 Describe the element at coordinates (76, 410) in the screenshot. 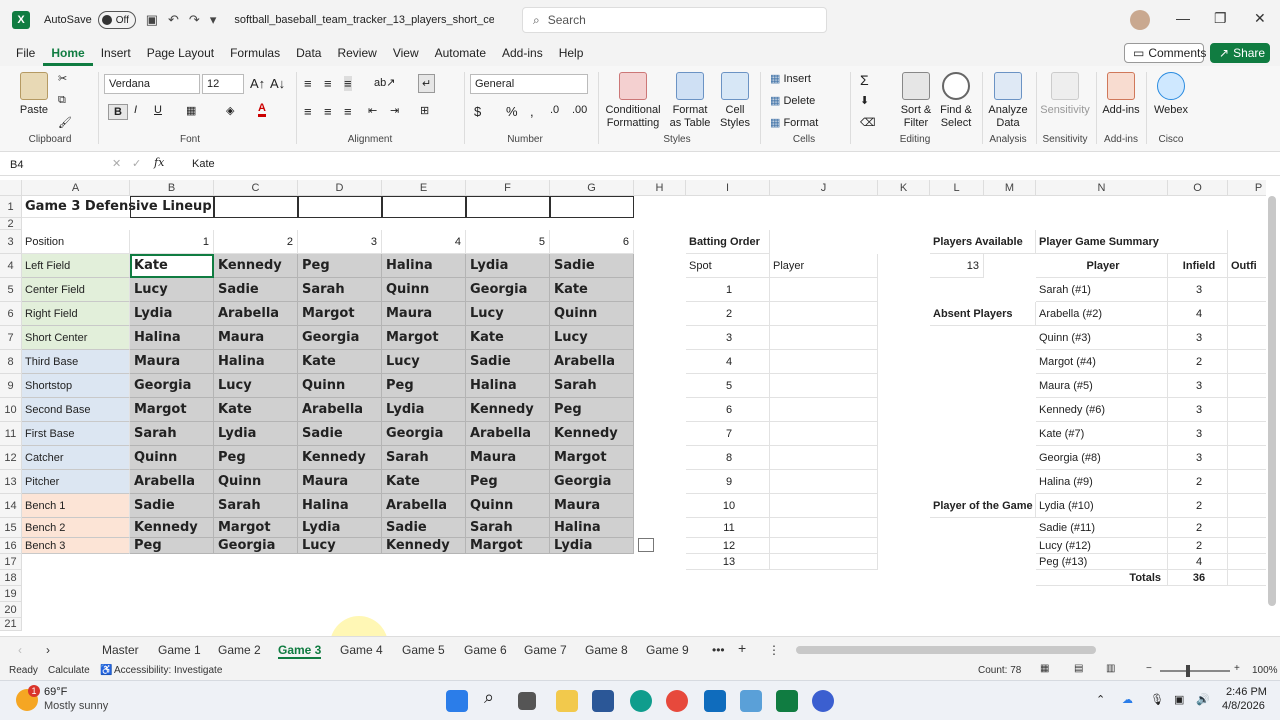

I see `position-label: Second Base` at that location.